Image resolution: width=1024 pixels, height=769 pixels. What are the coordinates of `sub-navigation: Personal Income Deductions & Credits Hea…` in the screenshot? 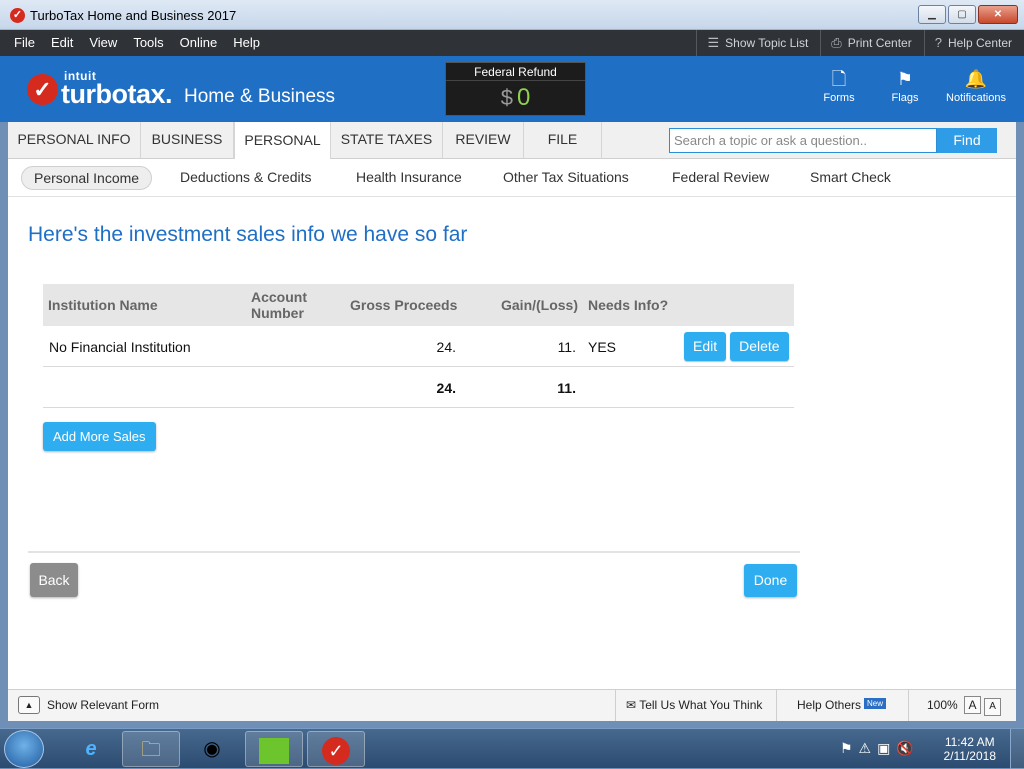 It's located at (512, 178).